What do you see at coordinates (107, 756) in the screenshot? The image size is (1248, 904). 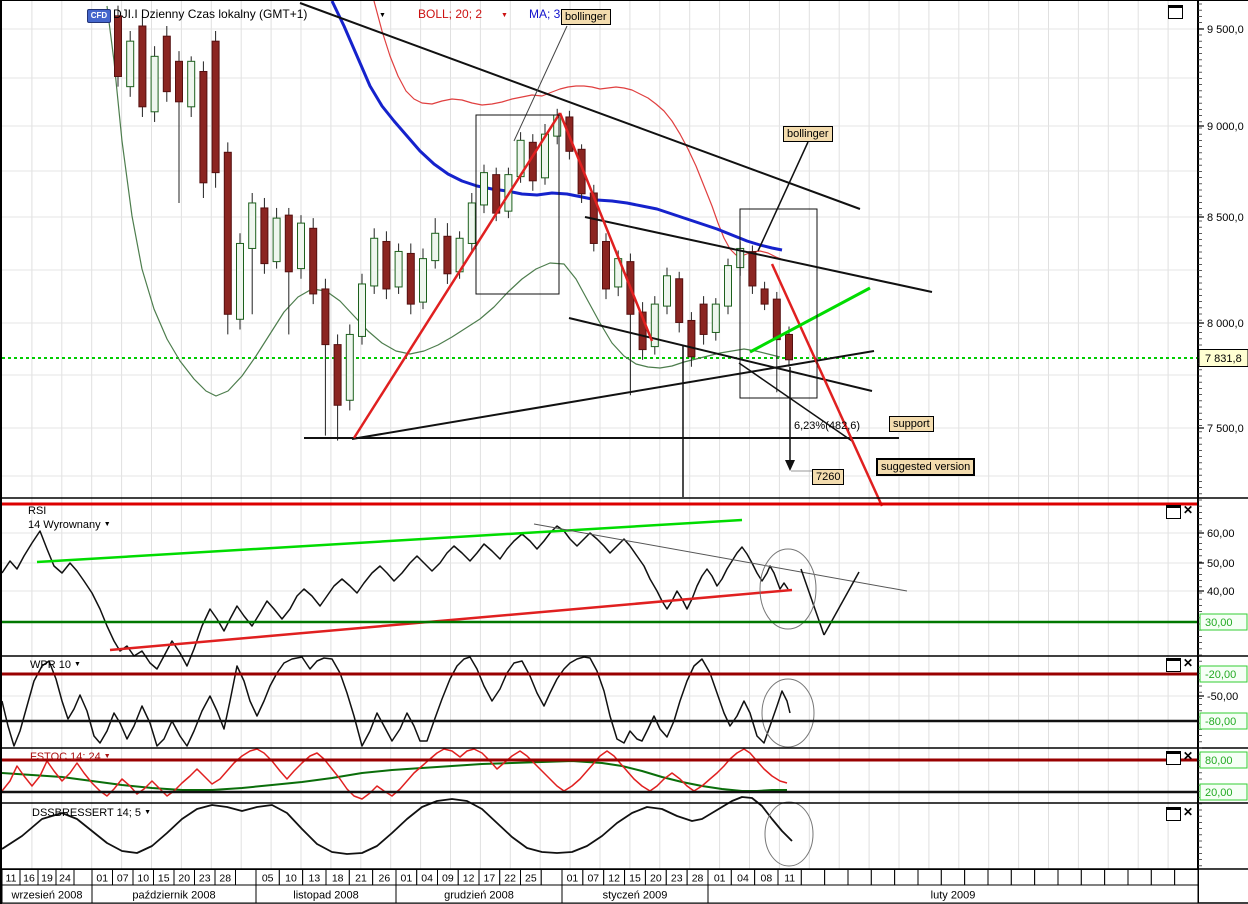 I see `fstoc-chevron-down-icon: ▼` at bounding box center [107, 756].